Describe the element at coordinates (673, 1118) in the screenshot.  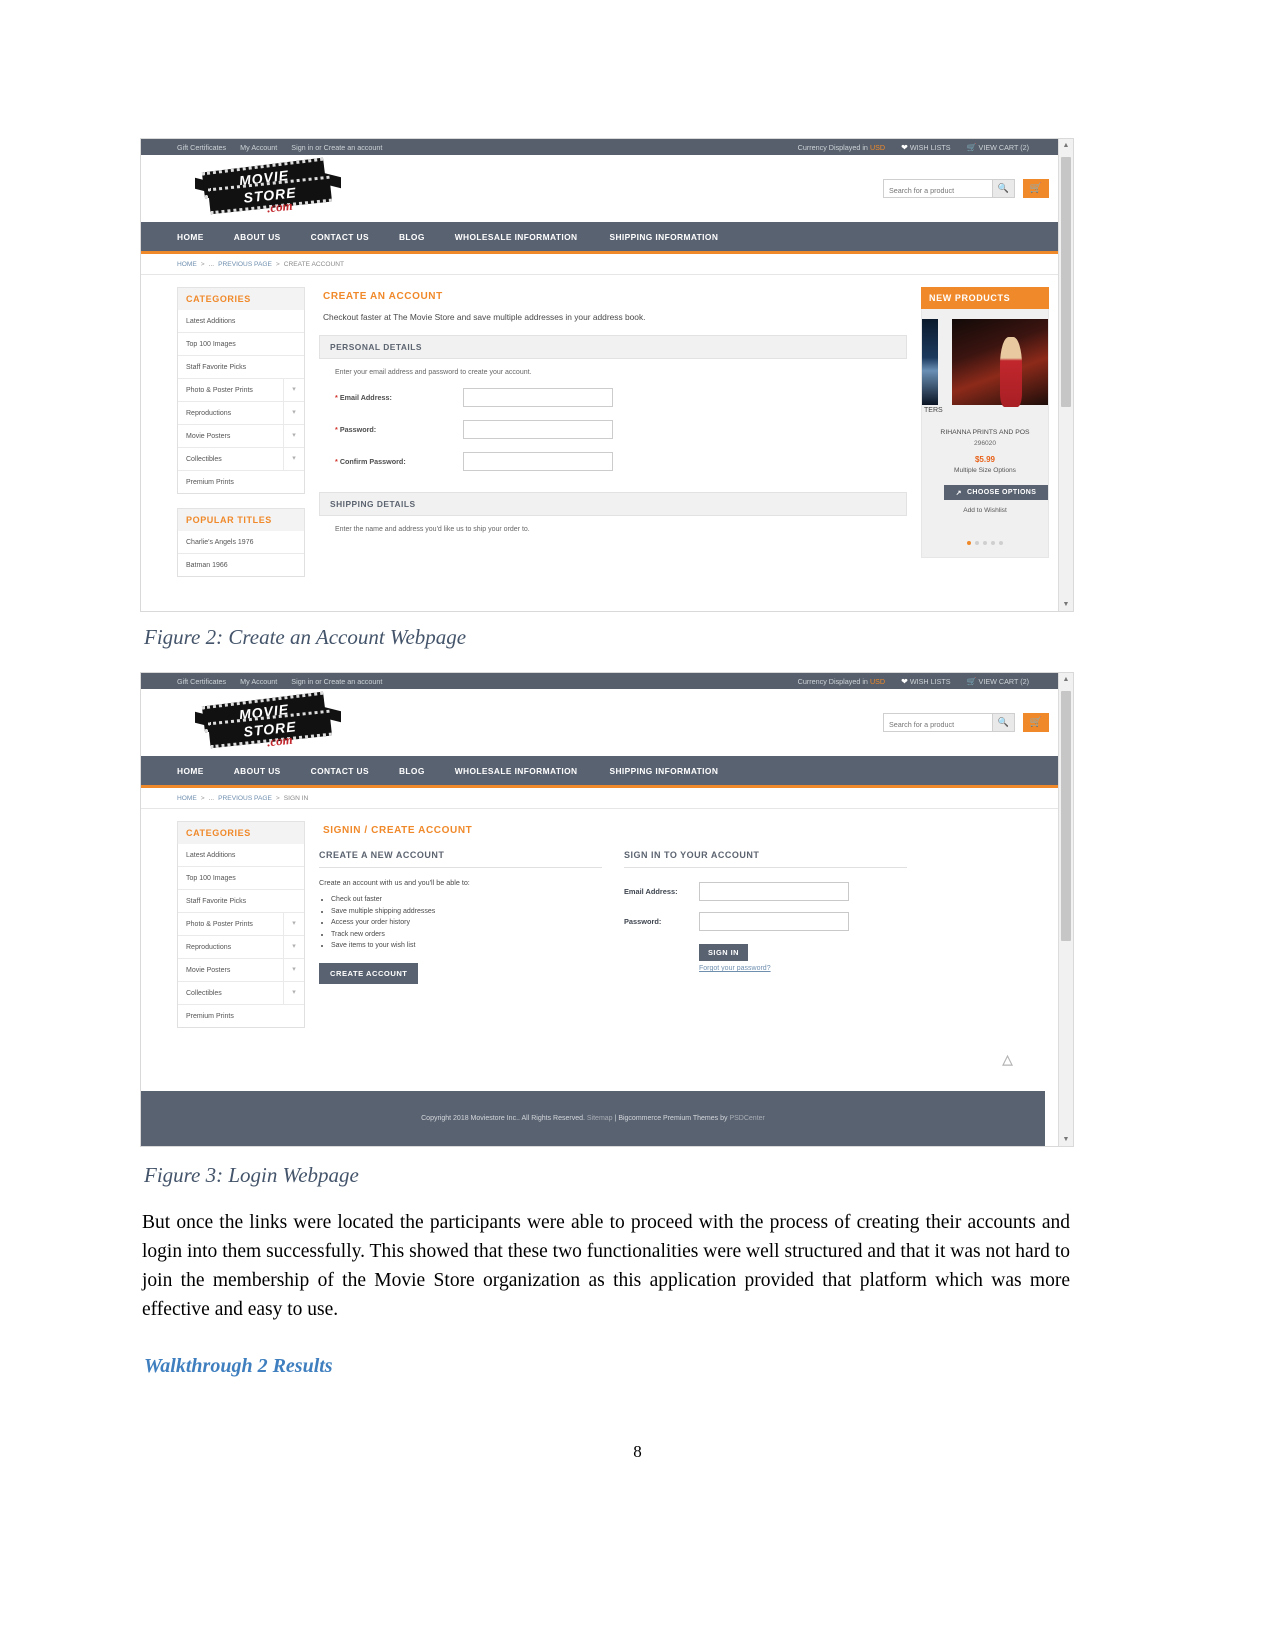
I see `footer-theme-credit: Bigcommerce Premium Themes by` at that location.